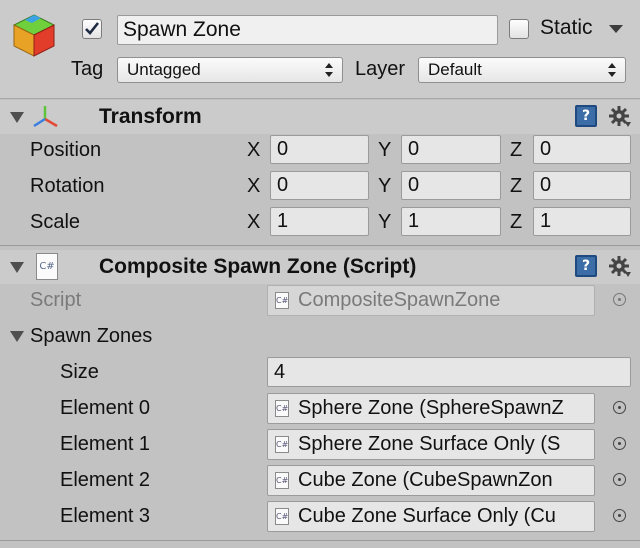 This screenshot has height=548, width=640. What do you see at coordinates (582, 221) in the screenshot?
I see `scale-z-field: 1` at bounding box center [582, 221].